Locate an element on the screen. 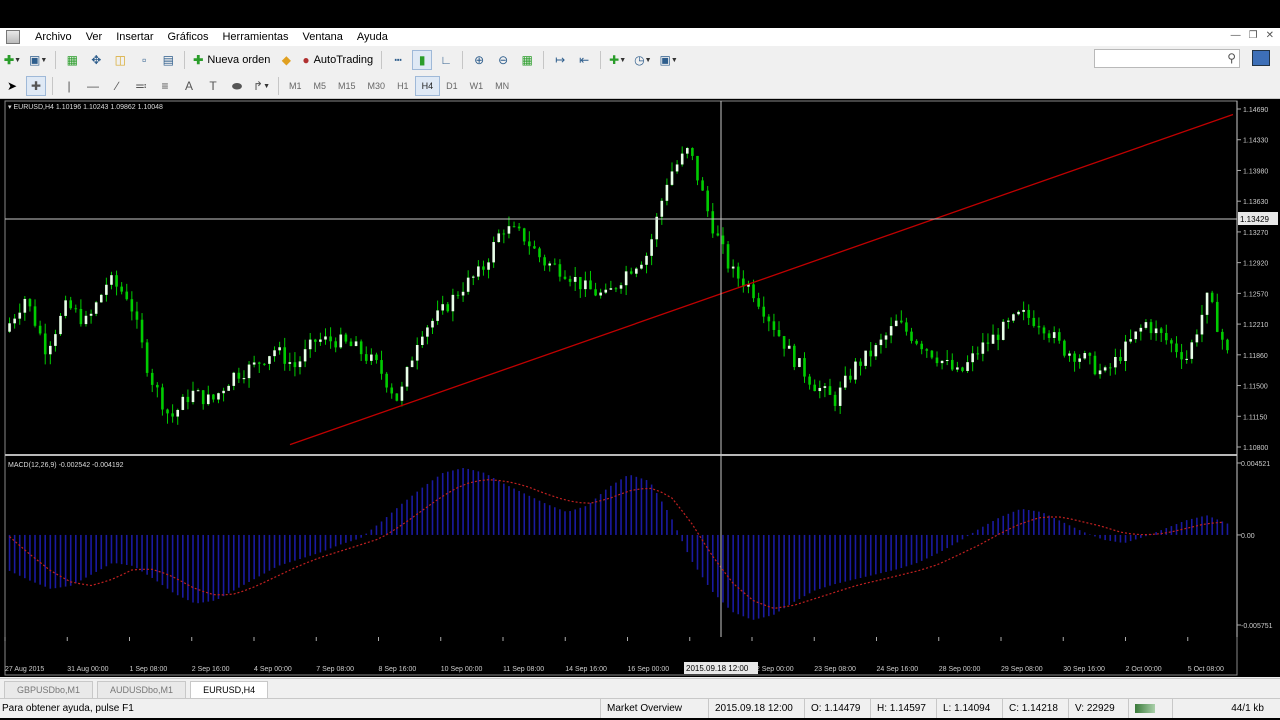 Image resolution: width=1280 pixels, height=720 pixels. menu-ayuda: Ayuda is located at coordinates (372, 37).